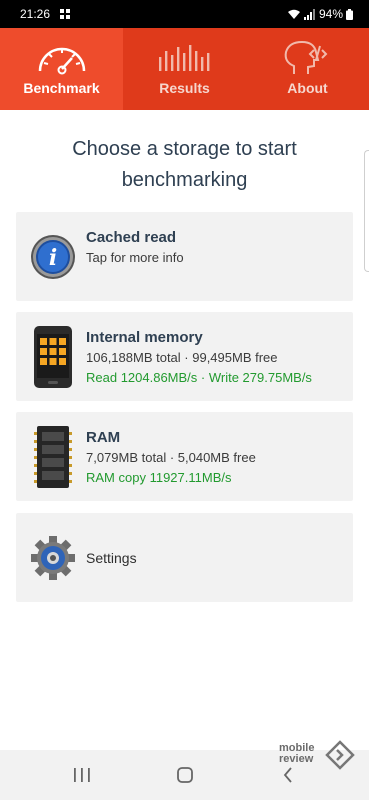 The width and height of the screenshot is (369, 800). What do you see at coordinates (53, 357) in the screenshot?
I see `phone-icon` at bounding box center [53, 357].